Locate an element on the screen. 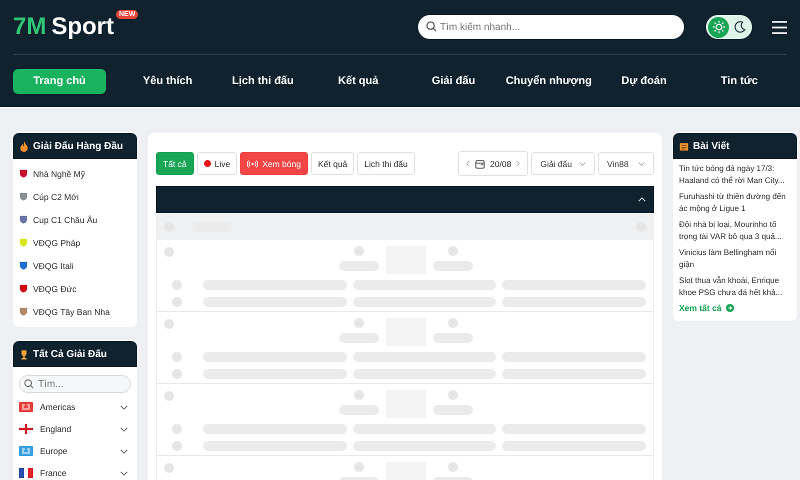 The image size is (800, 480). panel-title: Giải Đấu Hàng Đầu is located at coordinates (78, 146).